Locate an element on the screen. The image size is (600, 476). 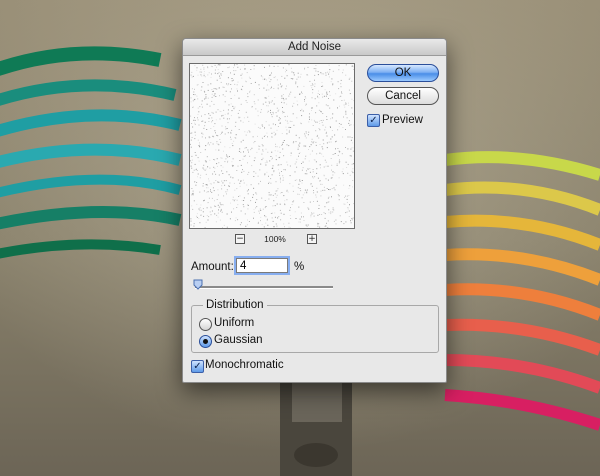
noise-preview is located at coordinates (272, 146).